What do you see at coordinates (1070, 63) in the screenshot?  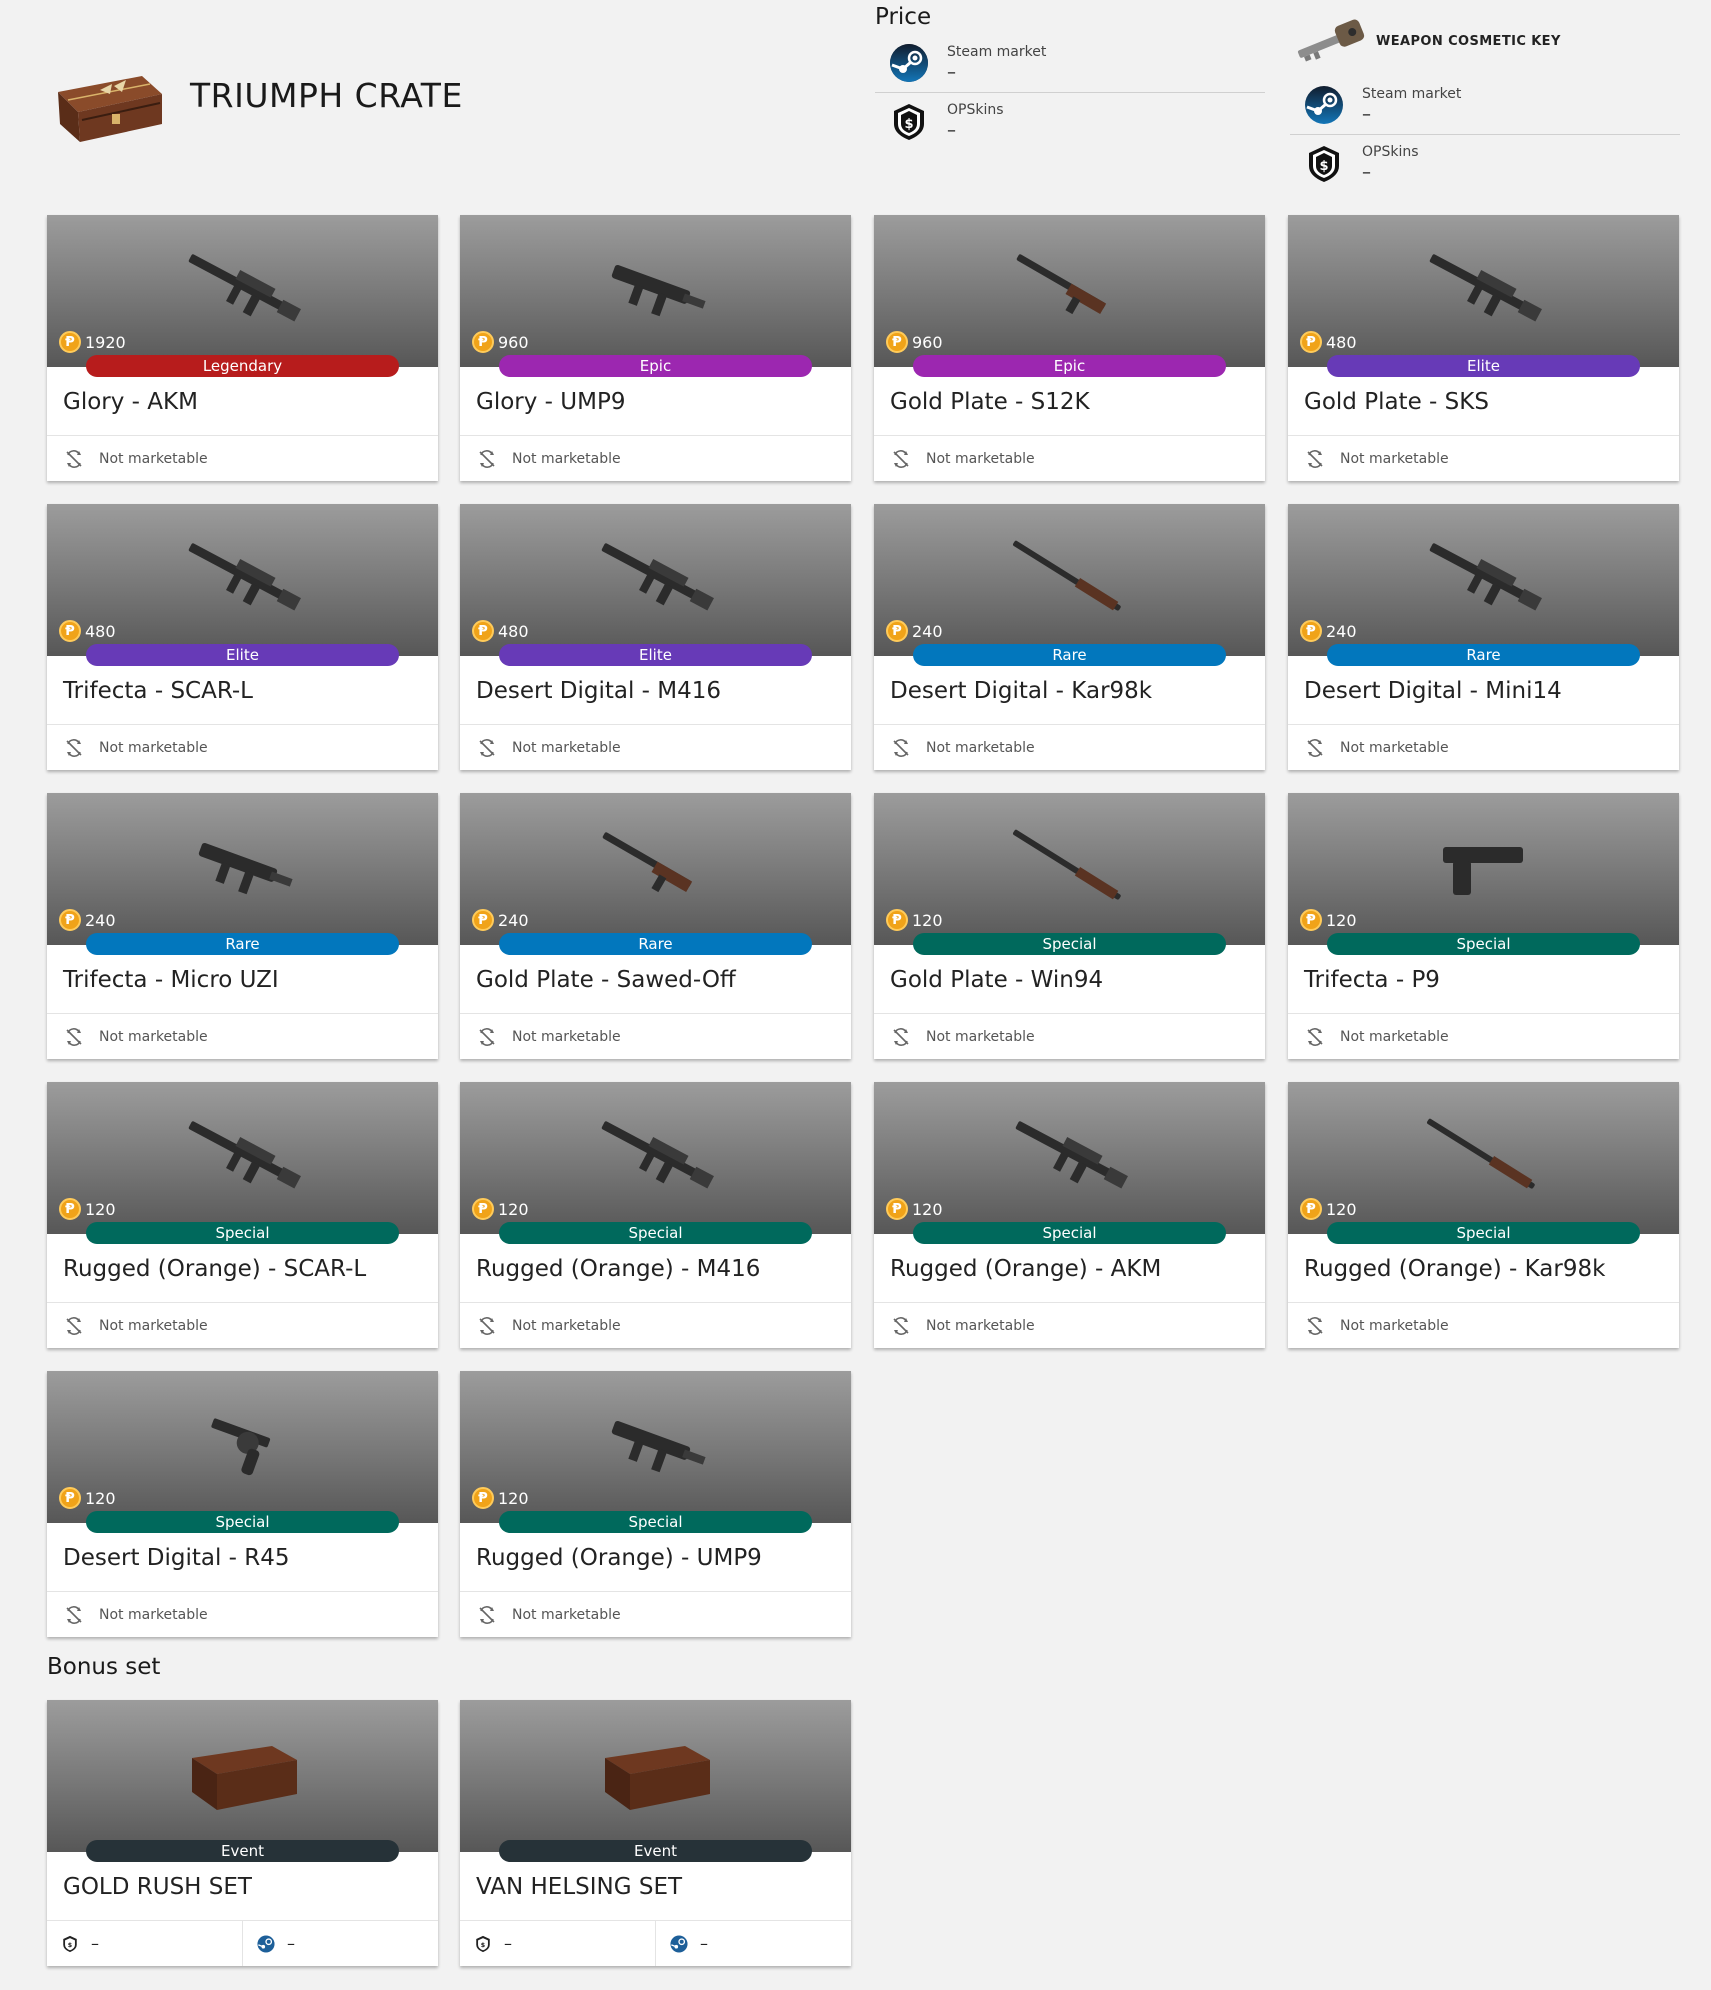 I see `price-row-steam: Steam market –` at bounding box center [1070, 63].